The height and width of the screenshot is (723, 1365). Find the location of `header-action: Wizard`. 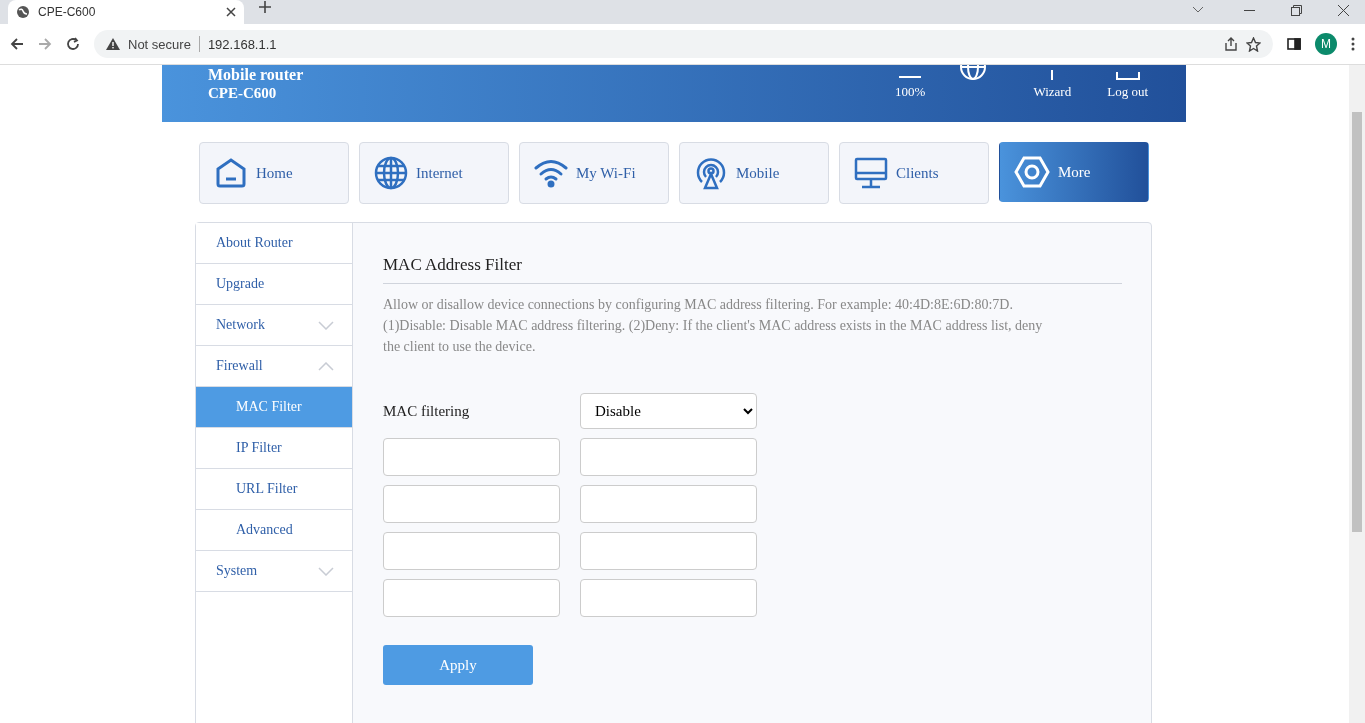

header-action: Wizard is located at coordinates (1052, 85).